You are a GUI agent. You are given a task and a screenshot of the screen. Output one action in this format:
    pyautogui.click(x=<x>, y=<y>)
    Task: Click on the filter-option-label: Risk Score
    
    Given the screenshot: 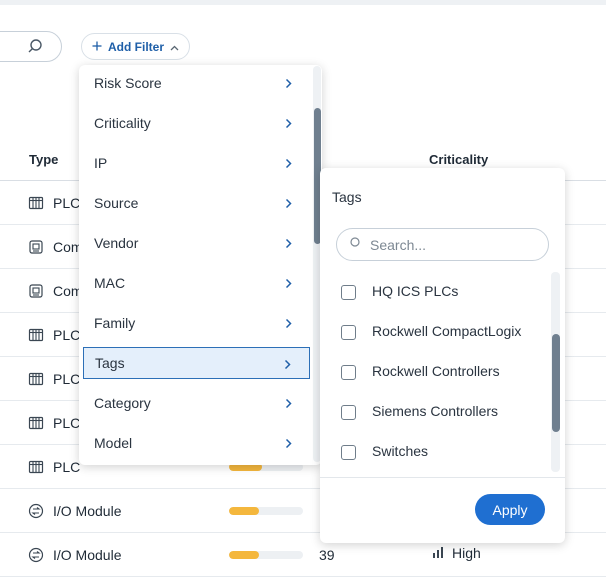 What is the action you would take?
    pyautogui.click(x=128, y=83)
    